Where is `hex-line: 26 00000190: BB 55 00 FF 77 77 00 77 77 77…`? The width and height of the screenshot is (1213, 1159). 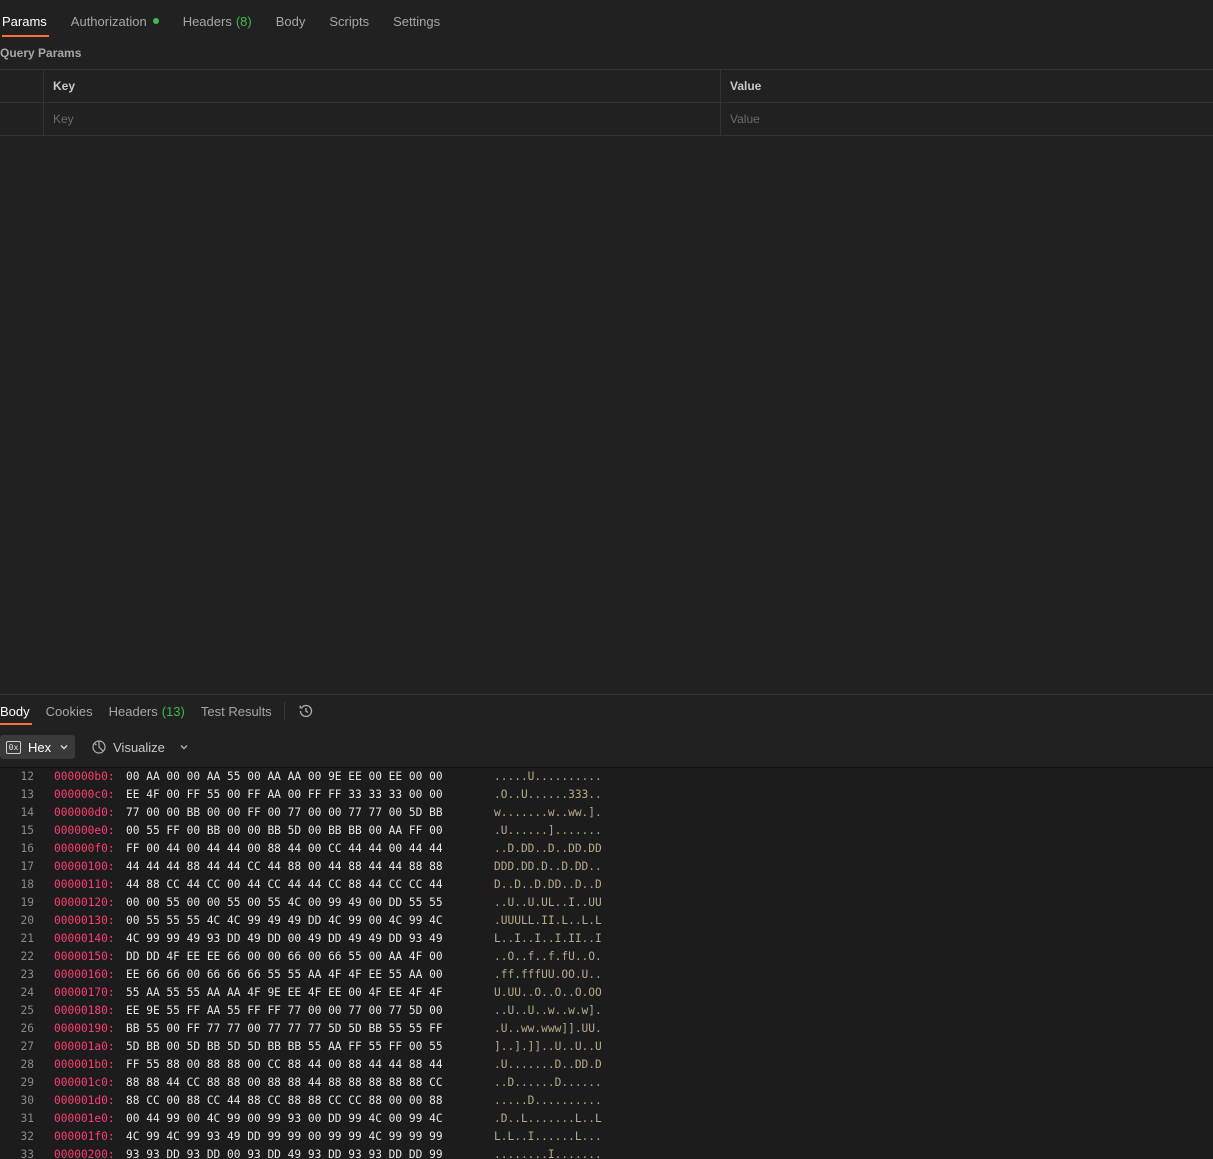 hex-line: 26 00000190: BB 55 00 FF 77 77 00 77 77 77… is located at coordinates (606, 1029).